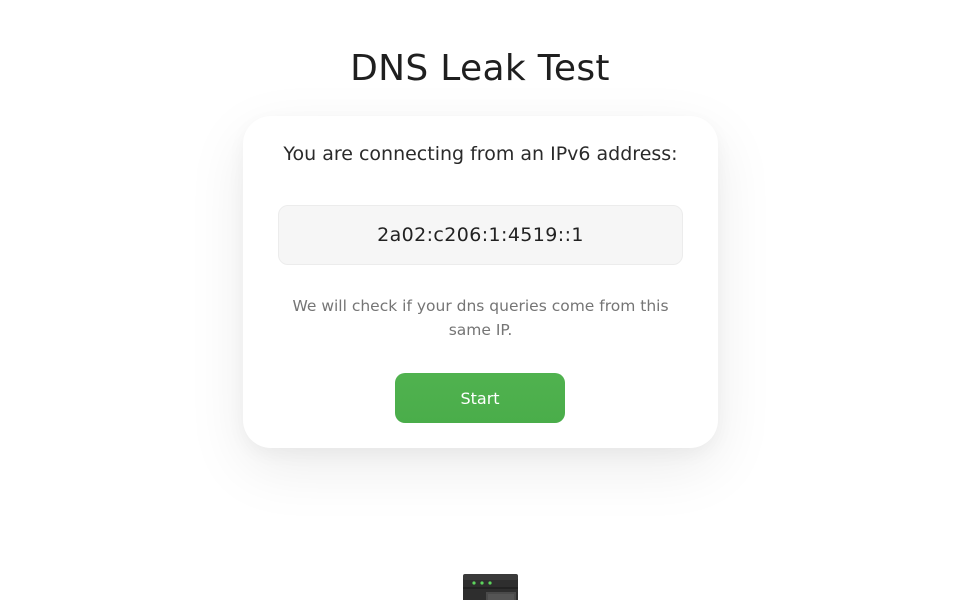 The image size is (960, 600). Describe the element at coordinates (480, 398) in the screenshot. I see `start-button: Start` at that location.